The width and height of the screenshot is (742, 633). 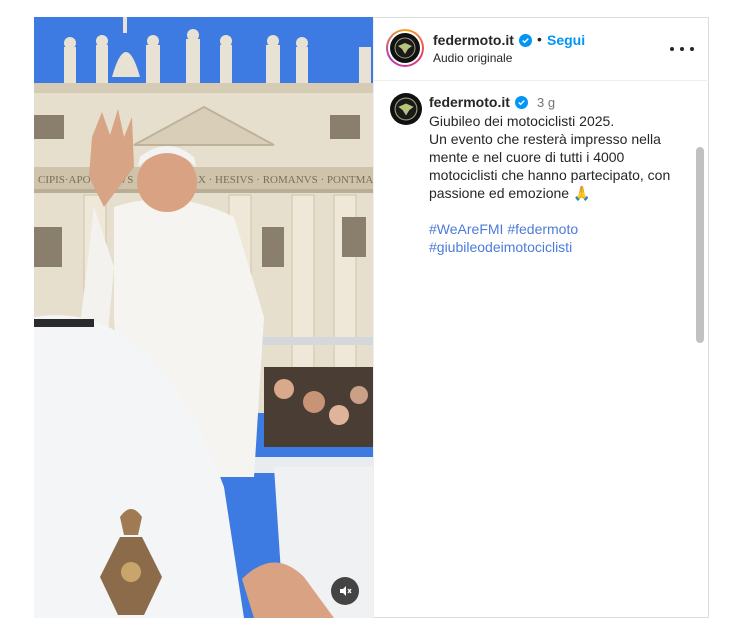 I want to click on caption-title: Giubileo dei motociclisti 2025., so click(x=522, y=121).